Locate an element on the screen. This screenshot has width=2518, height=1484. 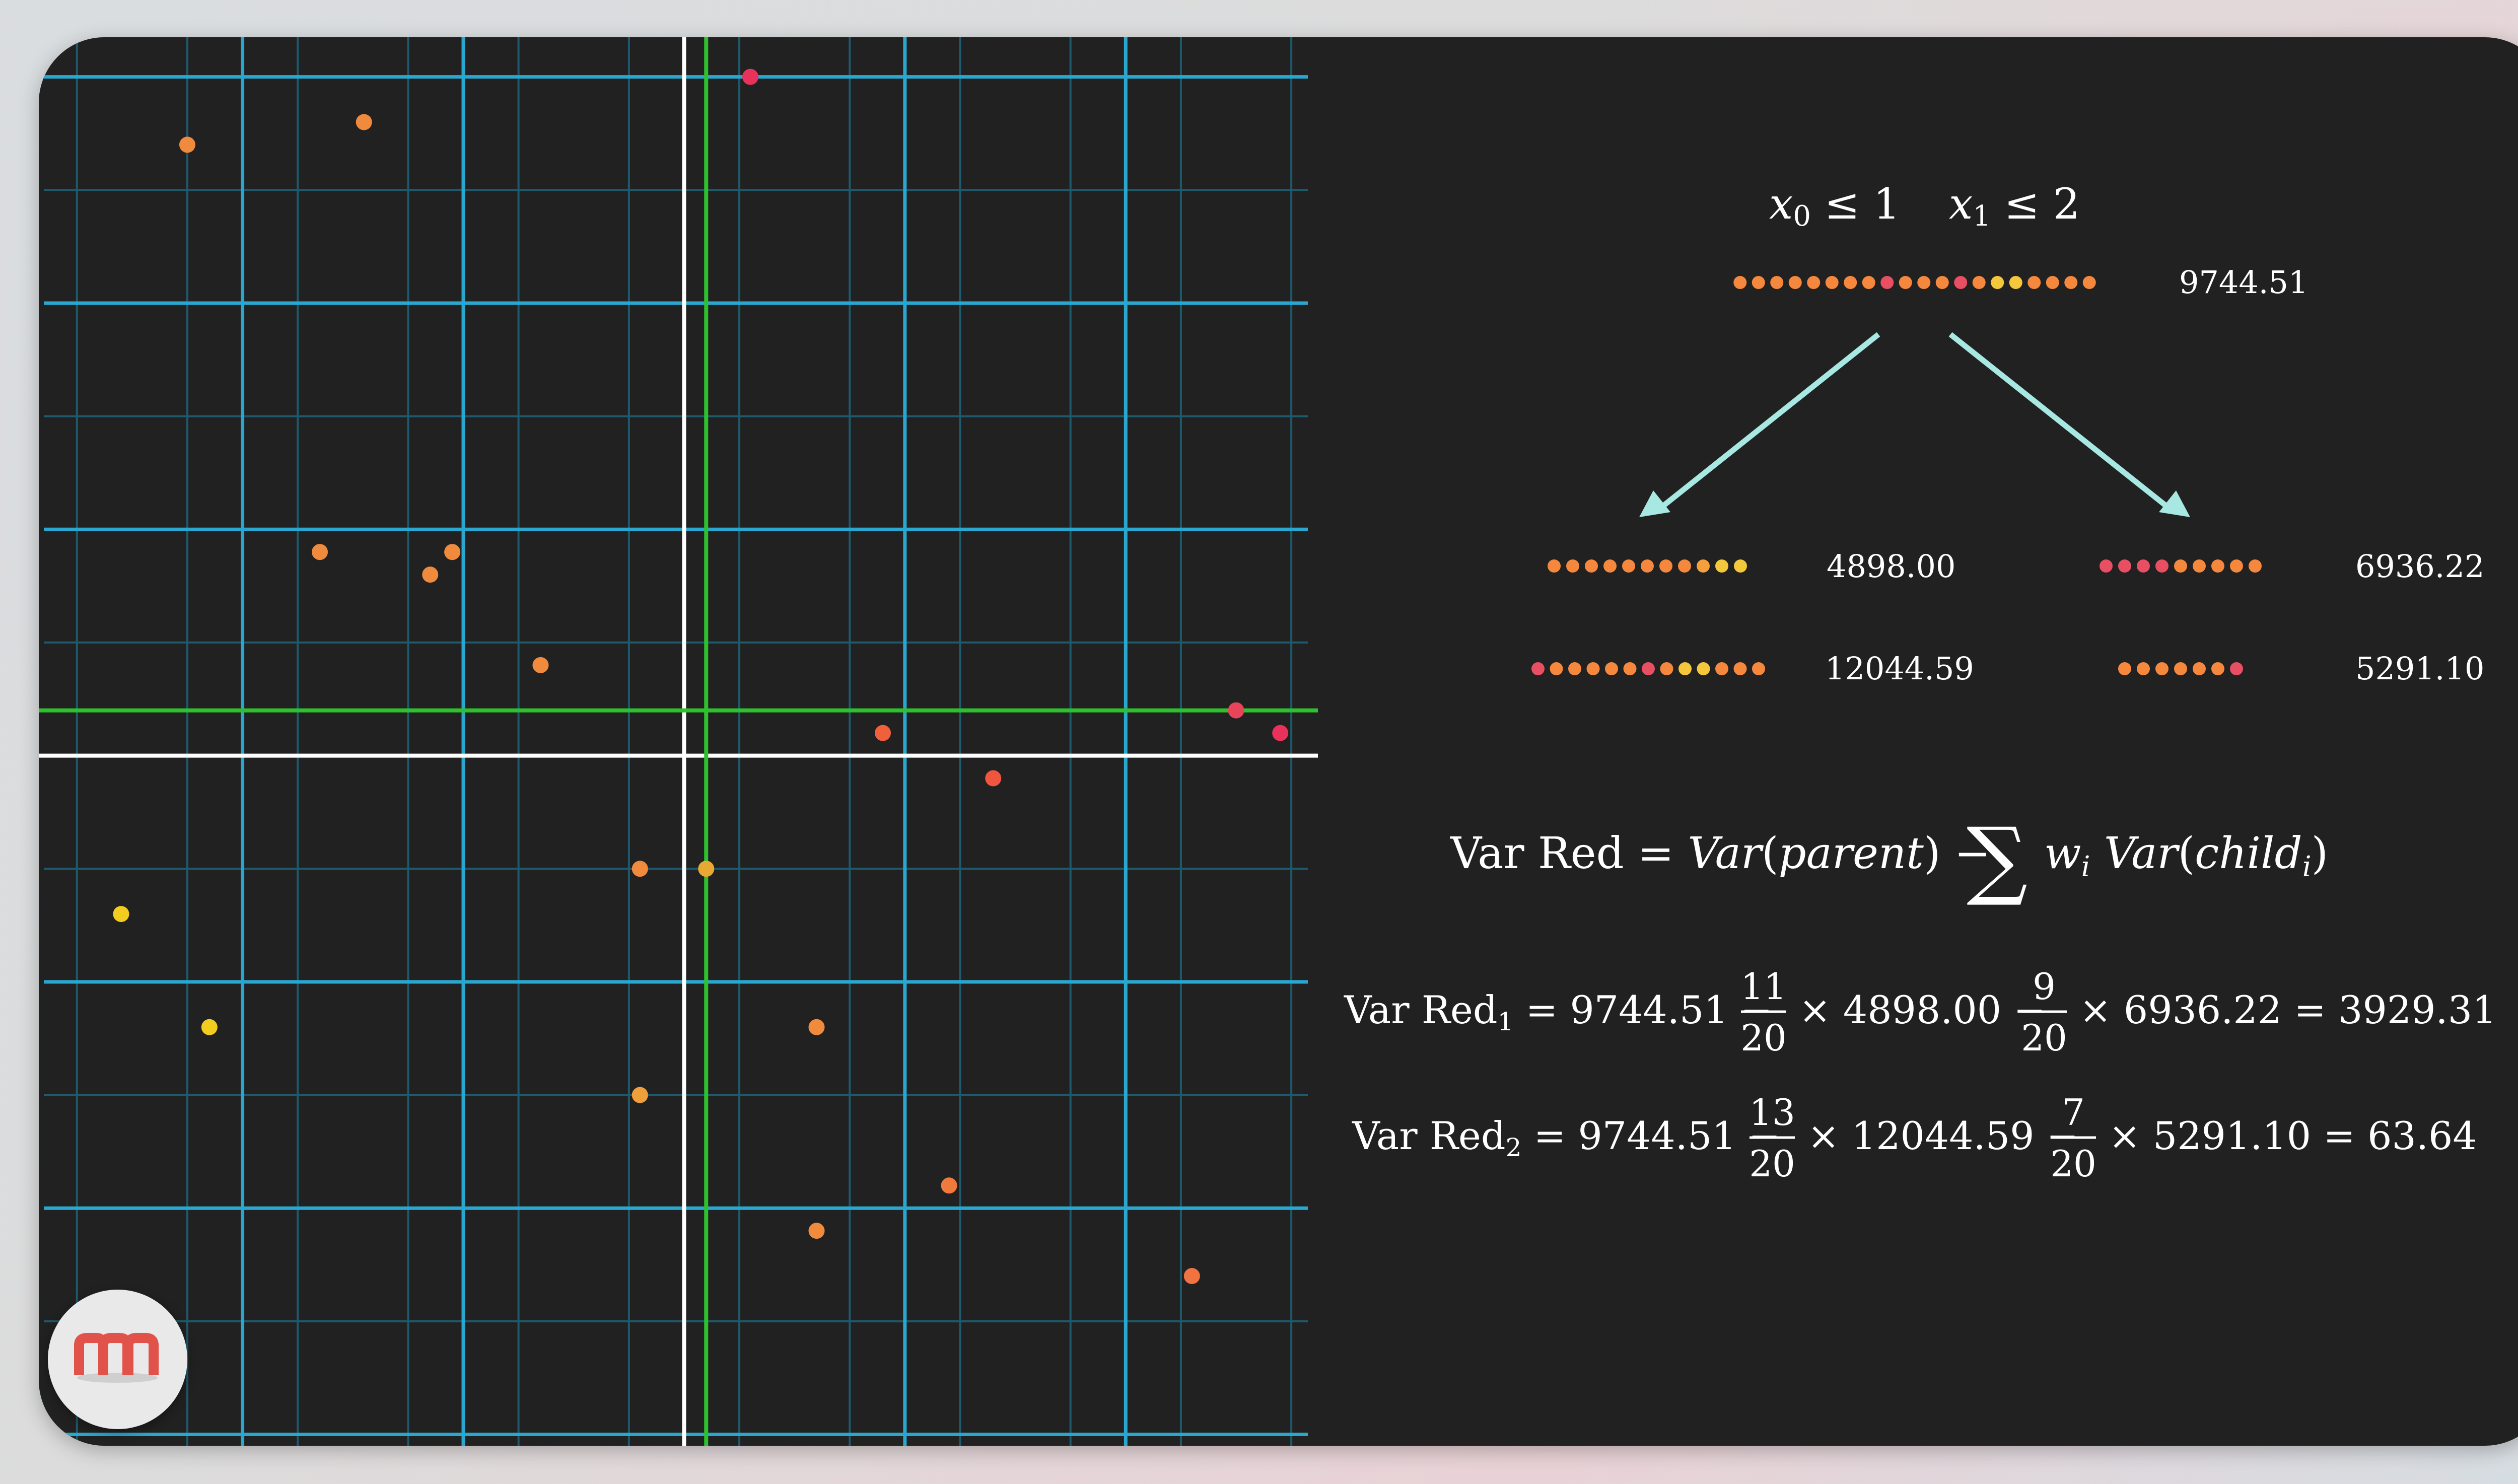
split1-left-variance: 4898.00 is located at coordinates (1891, 566).